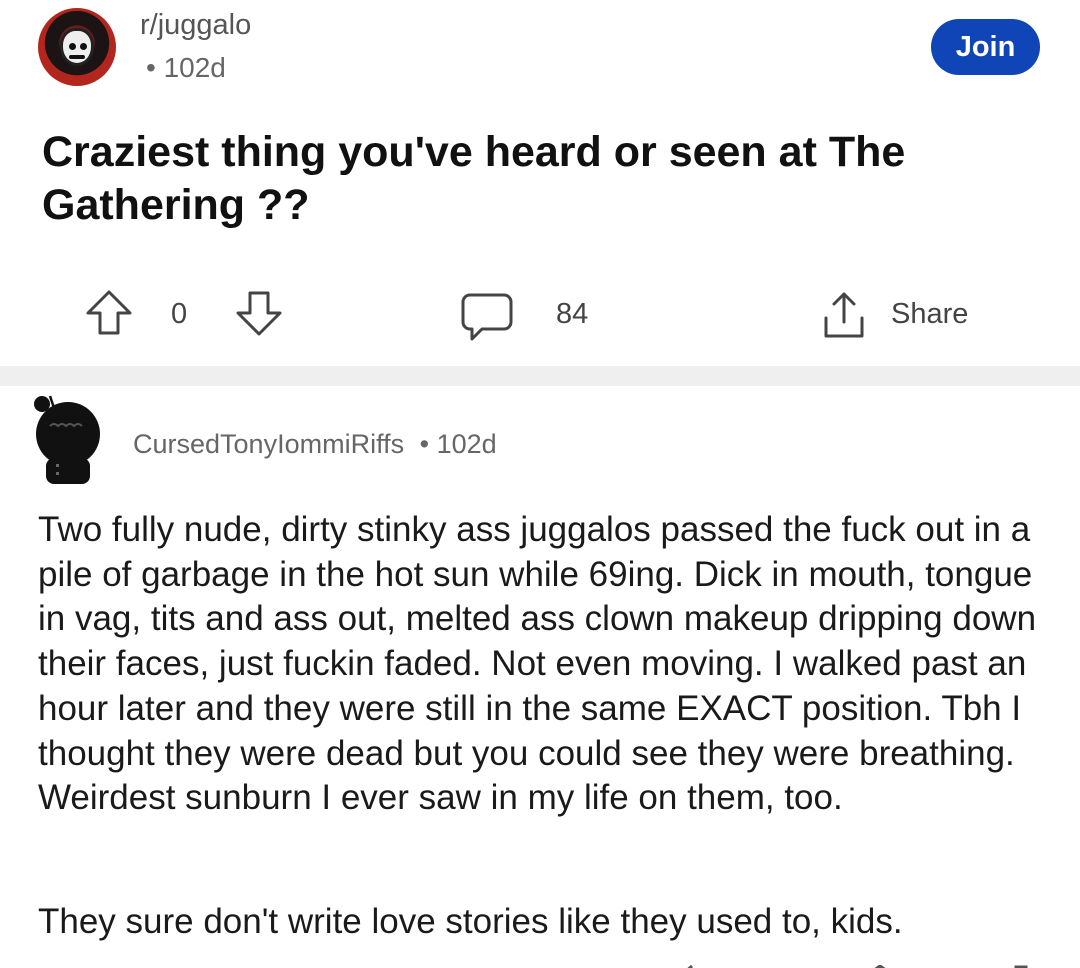 The height and width of the screenshot is (968, 1080). I want to click on upvote-icon, so click(109, 313).